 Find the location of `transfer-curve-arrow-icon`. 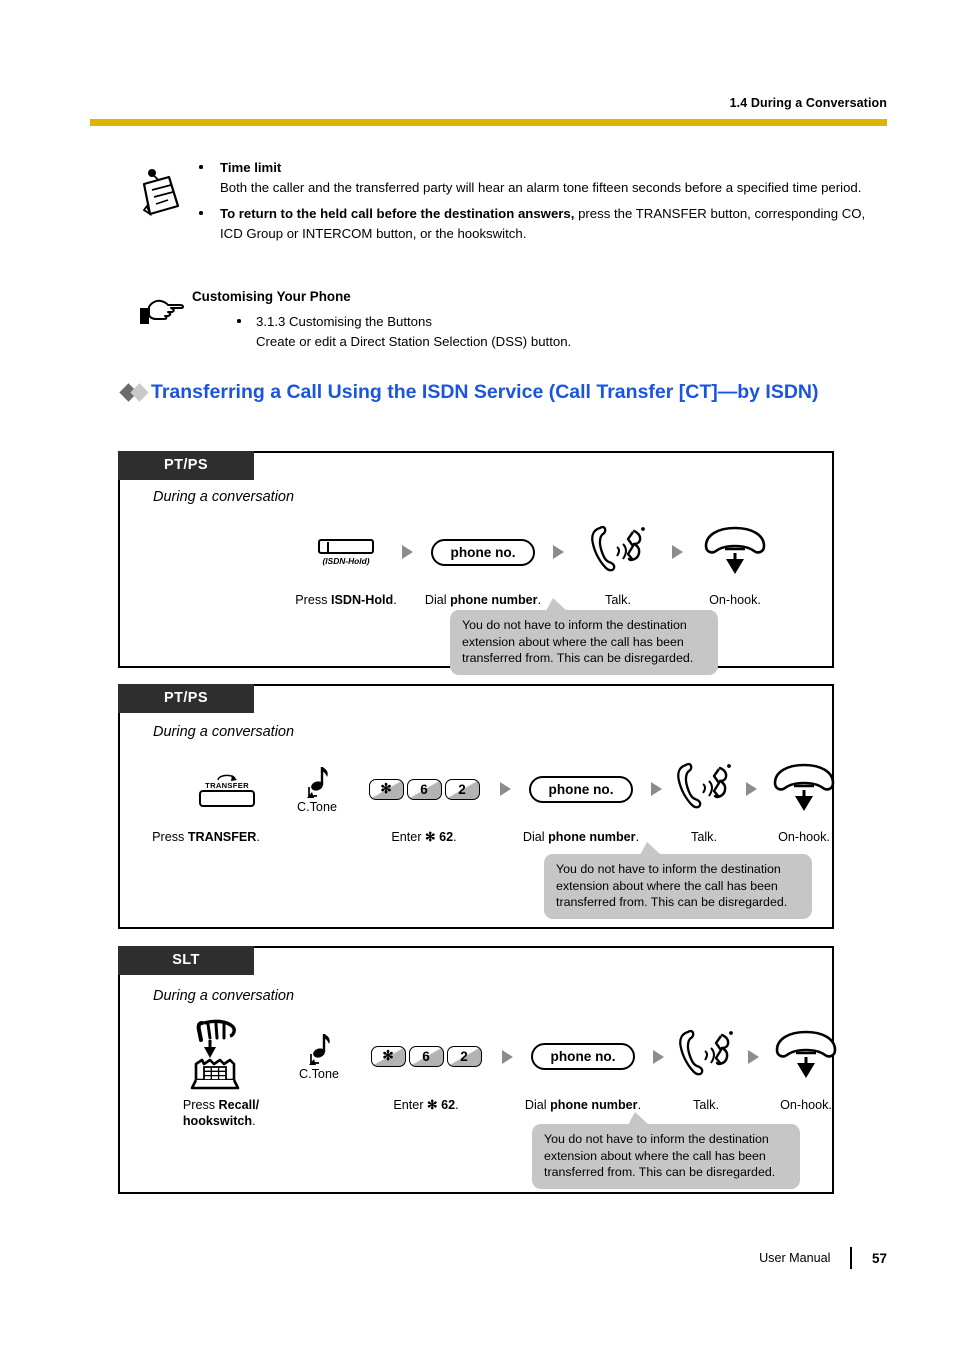

transfer-curve-arrow-icon is located at coordinates (227, 777).